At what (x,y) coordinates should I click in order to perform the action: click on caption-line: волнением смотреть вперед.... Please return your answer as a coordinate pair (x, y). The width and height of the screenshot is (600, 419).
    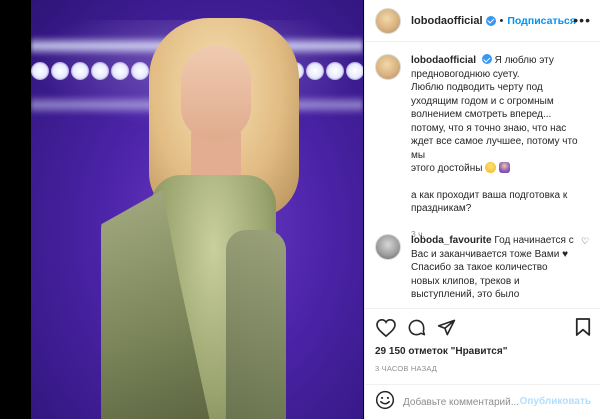
    Looking at the image, I should click on (481, 114).